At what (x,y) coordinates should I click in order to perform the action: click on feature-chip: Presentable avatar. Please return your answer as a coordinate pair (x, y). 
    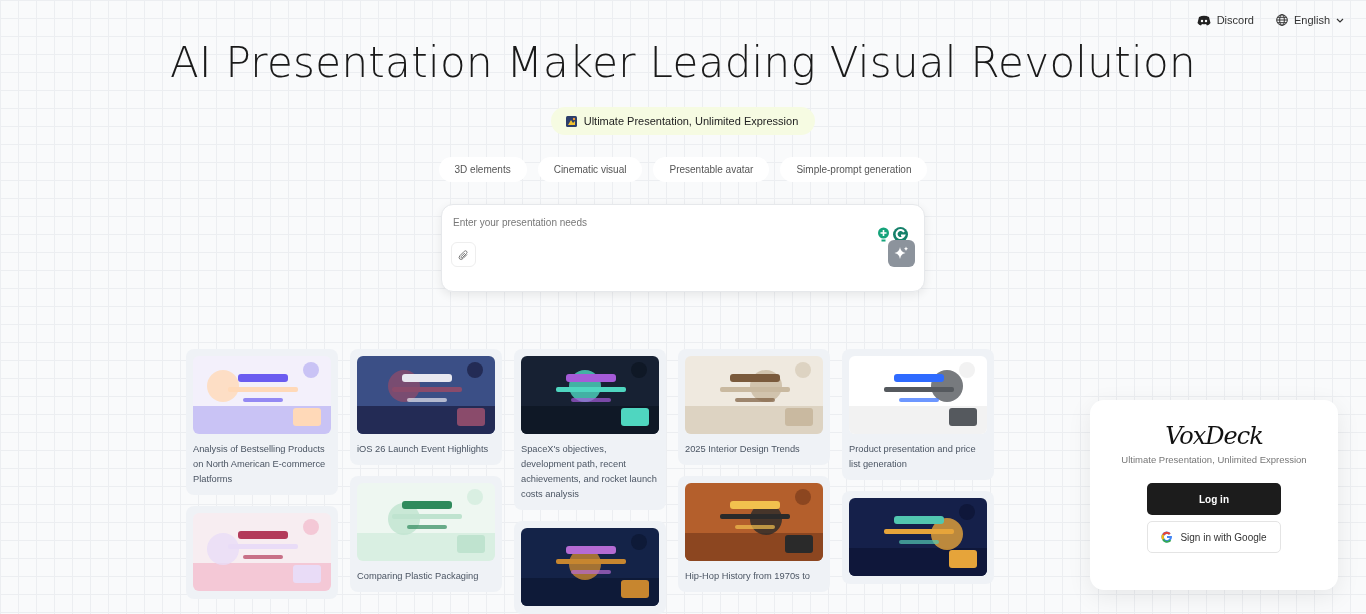
    Looking at the image, I should click on (711, 170).